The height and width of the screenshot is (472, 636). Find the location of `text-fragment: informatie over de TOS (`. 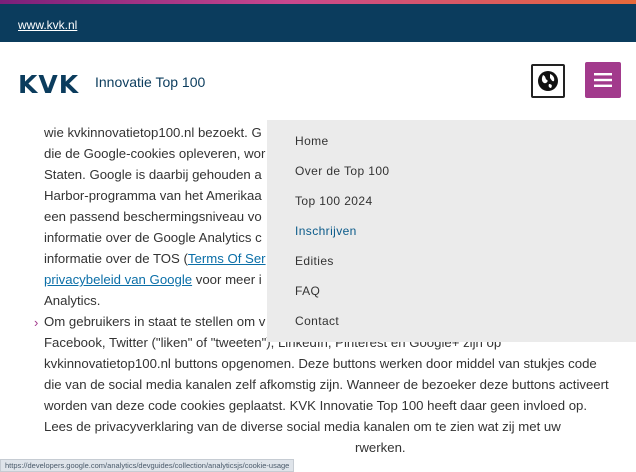

text-fragment: informatie over de TOS ( is located at coordinates (116, 258).